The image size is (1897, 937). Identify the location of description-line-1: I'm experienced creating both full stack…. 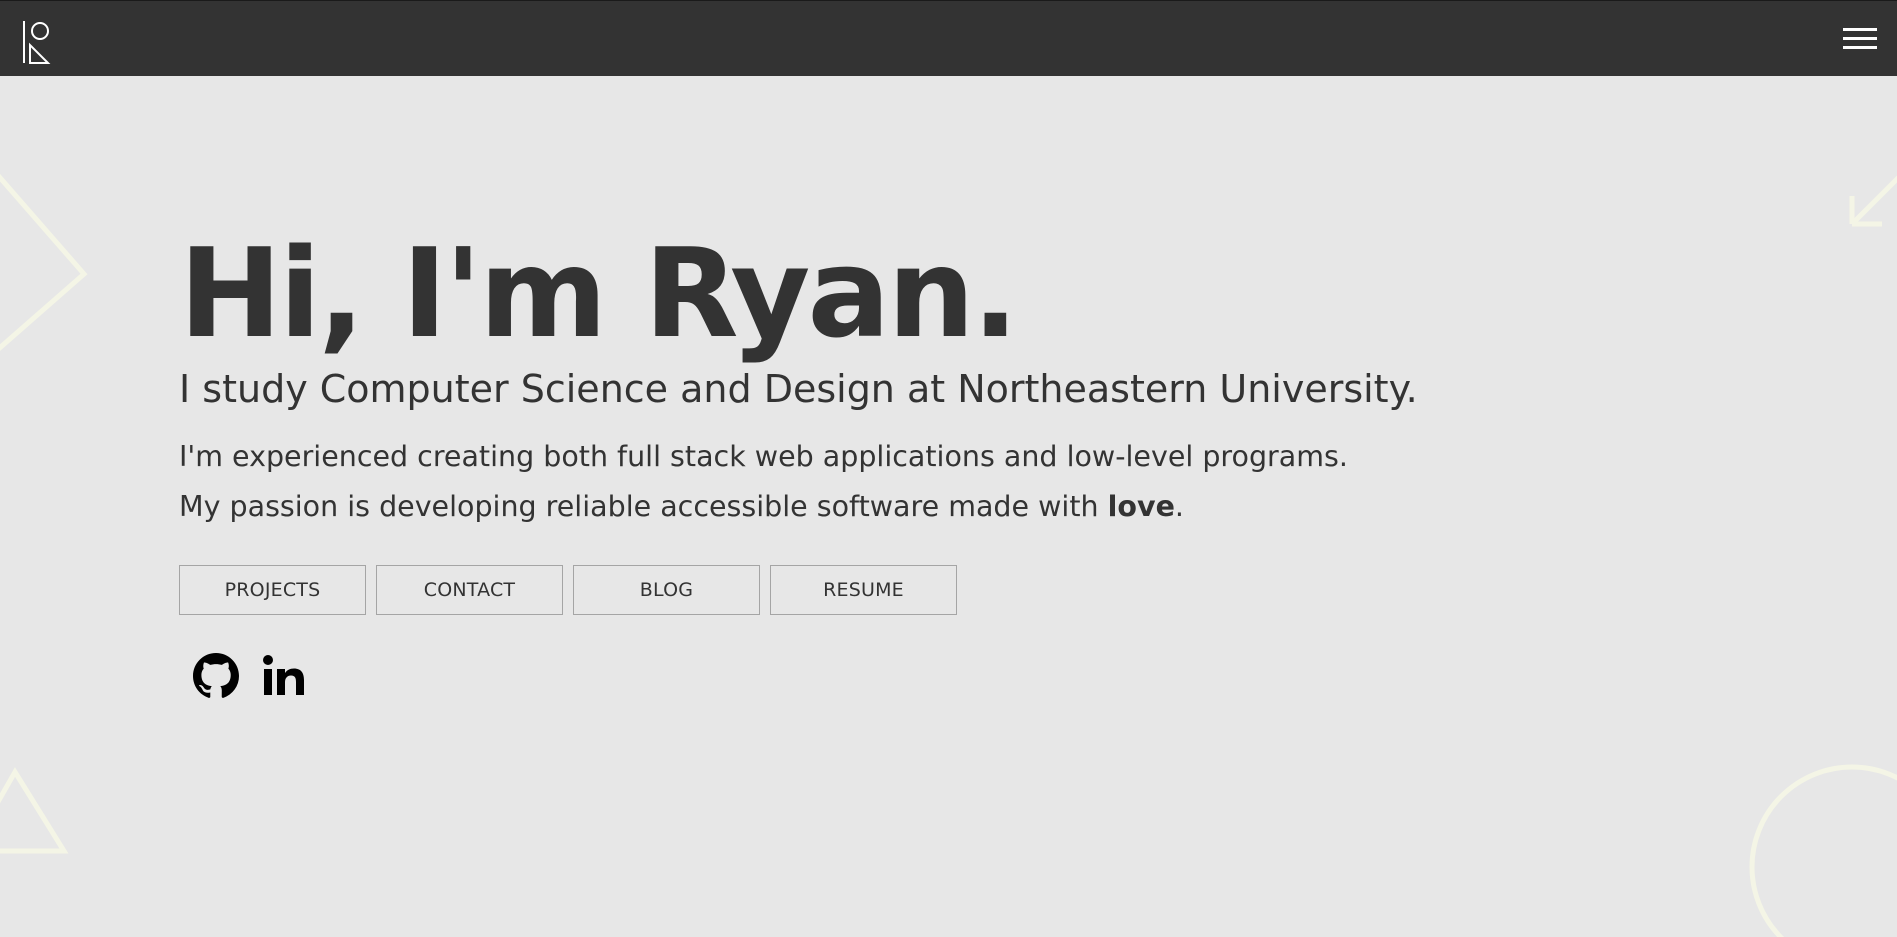
(763, 456).